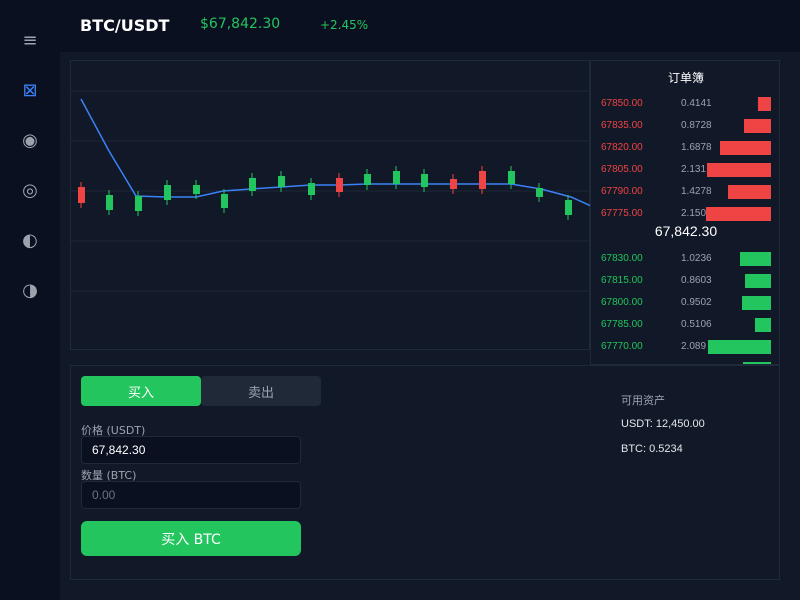 The image size is (800, 600). What do you see at coordinates (344, 25) in the screenshot?
I see `price-change: +2.45%` at bounding box center [344, 25].